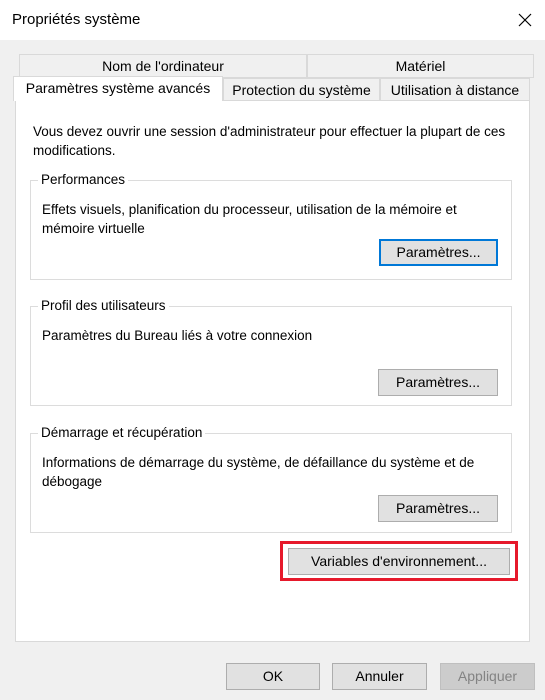 This screenshot has height=700, width=545. Describe the element at coordinates (487, 676) in the screenshot. I see `apply-button: Appliquer` at that location.